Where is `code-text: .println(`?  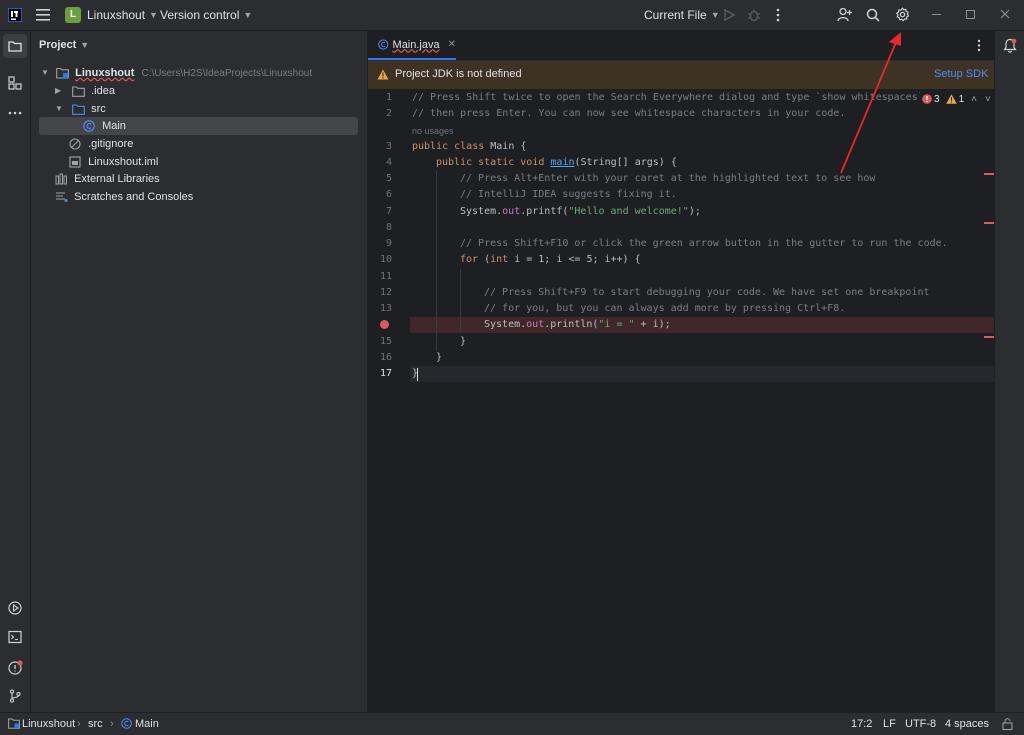 code-text: .println( is located at coordinates (571, 324).